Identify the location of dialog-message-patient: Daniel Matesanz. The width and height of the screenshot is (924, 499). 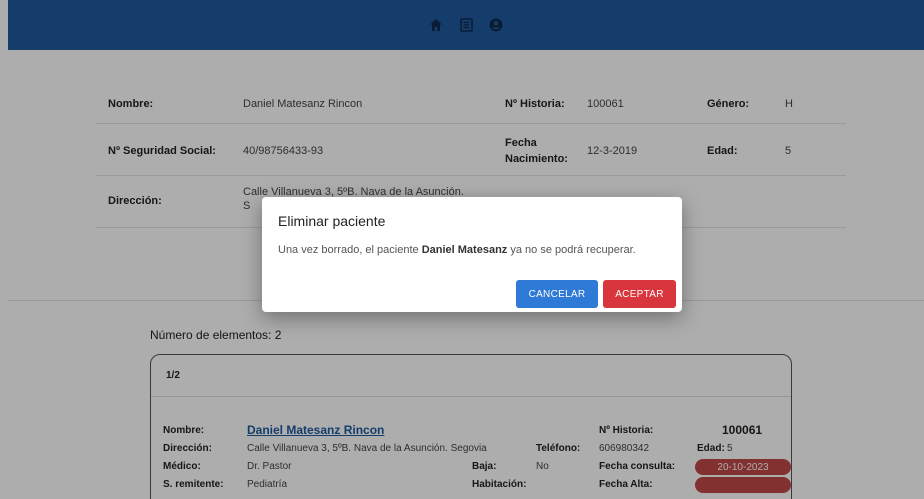
(464, 250).